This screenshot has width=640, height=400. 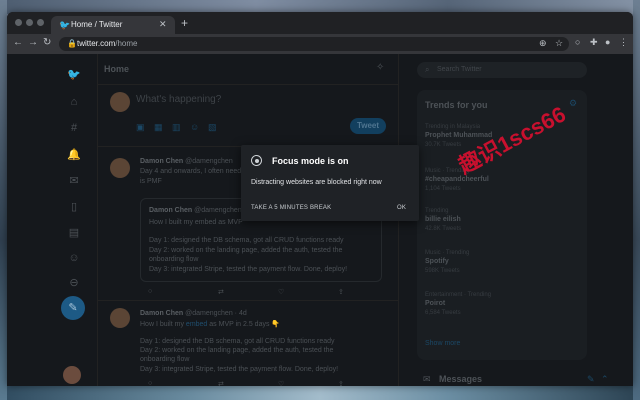 I want to click on search-placeholder: Search Twitter, so click(x=459, y=69).